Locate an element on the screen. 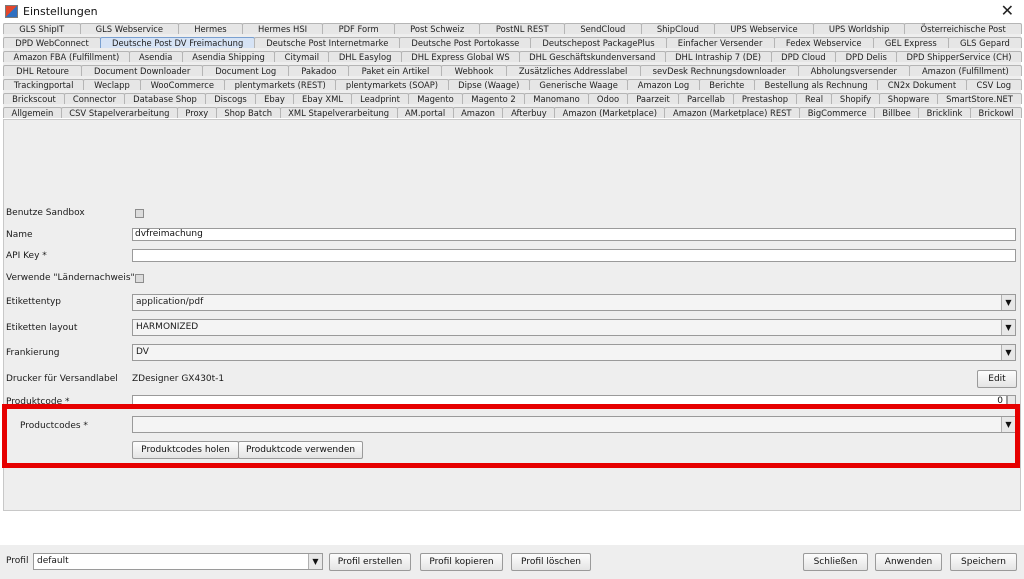 The width and height of the screenshot is (1024, 579). sandbox-checkbox is located at coordinates (139, 213).